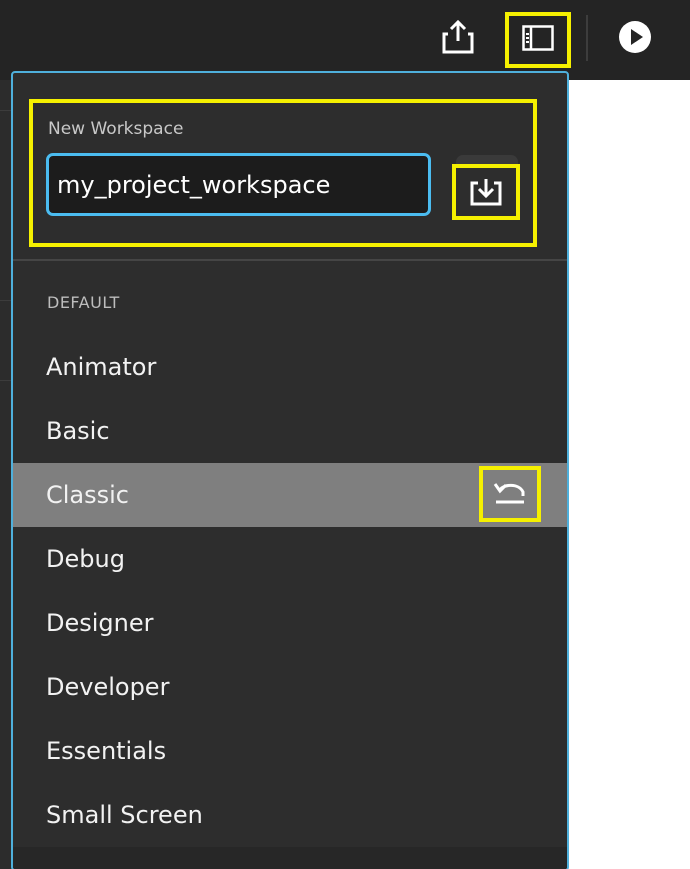 This screenshot has width=690, height=869. What do you see at coordinates (290, 623) in the screenshot?
I see `workspace-item-designer: Designer` at bounding box center [290, 623].